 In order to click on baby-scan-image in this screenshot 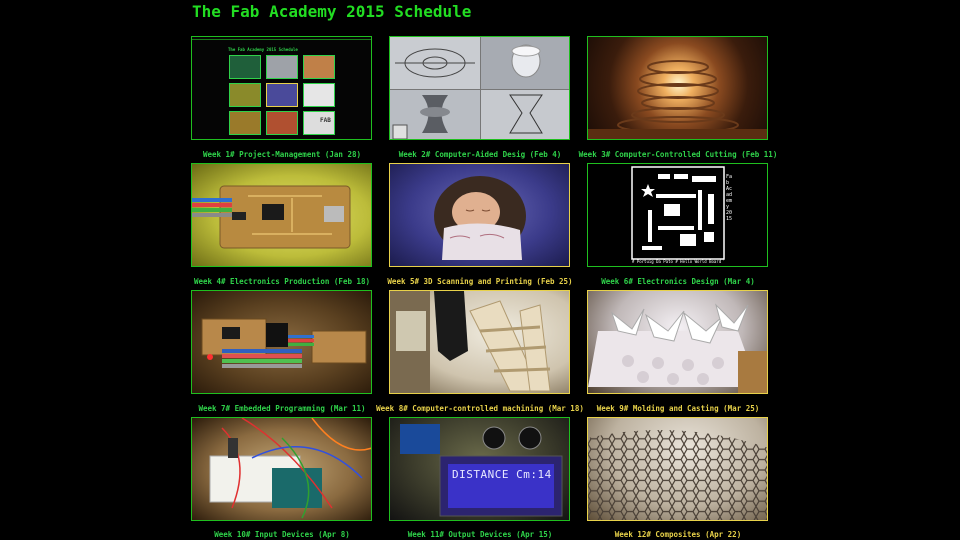, I will do `click(479, 215)`.